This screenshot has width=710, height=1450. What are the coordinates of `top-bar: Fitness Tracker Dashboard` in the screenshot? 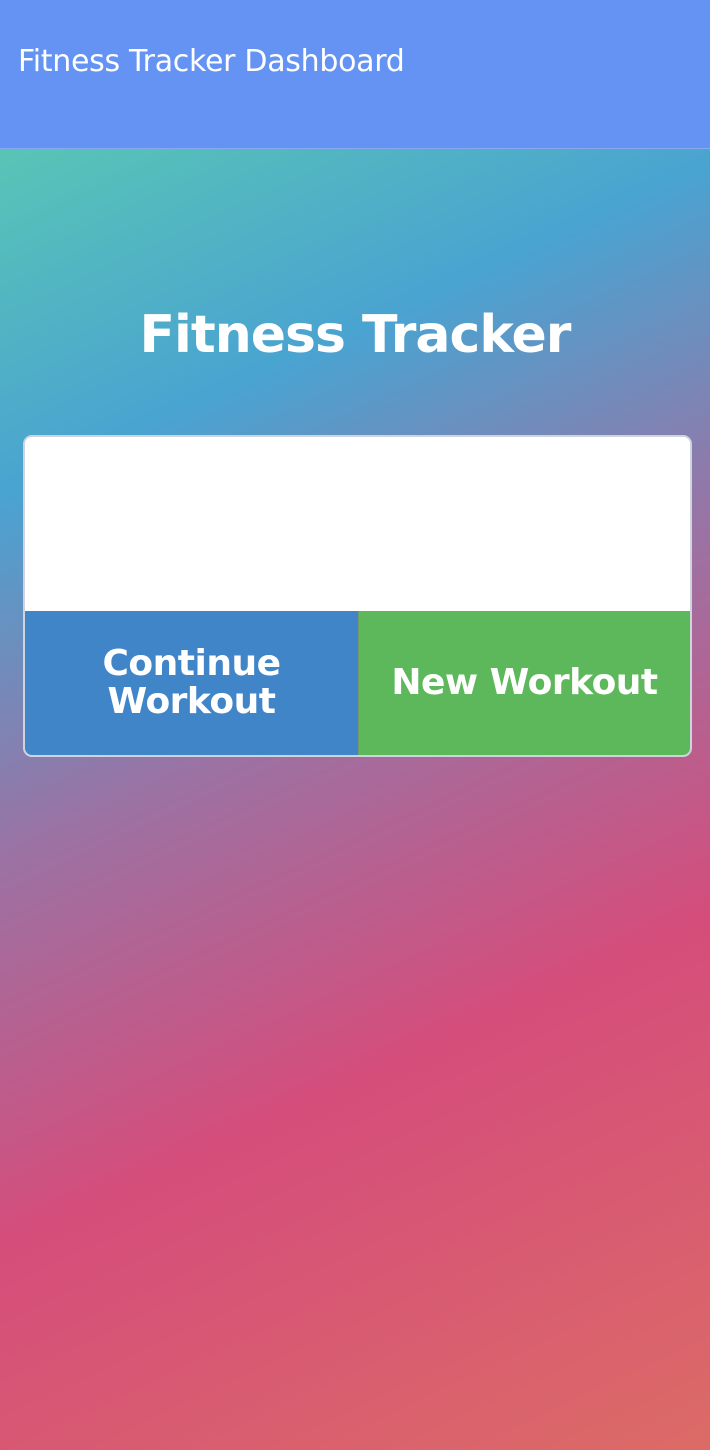 It's located at (355, 74).